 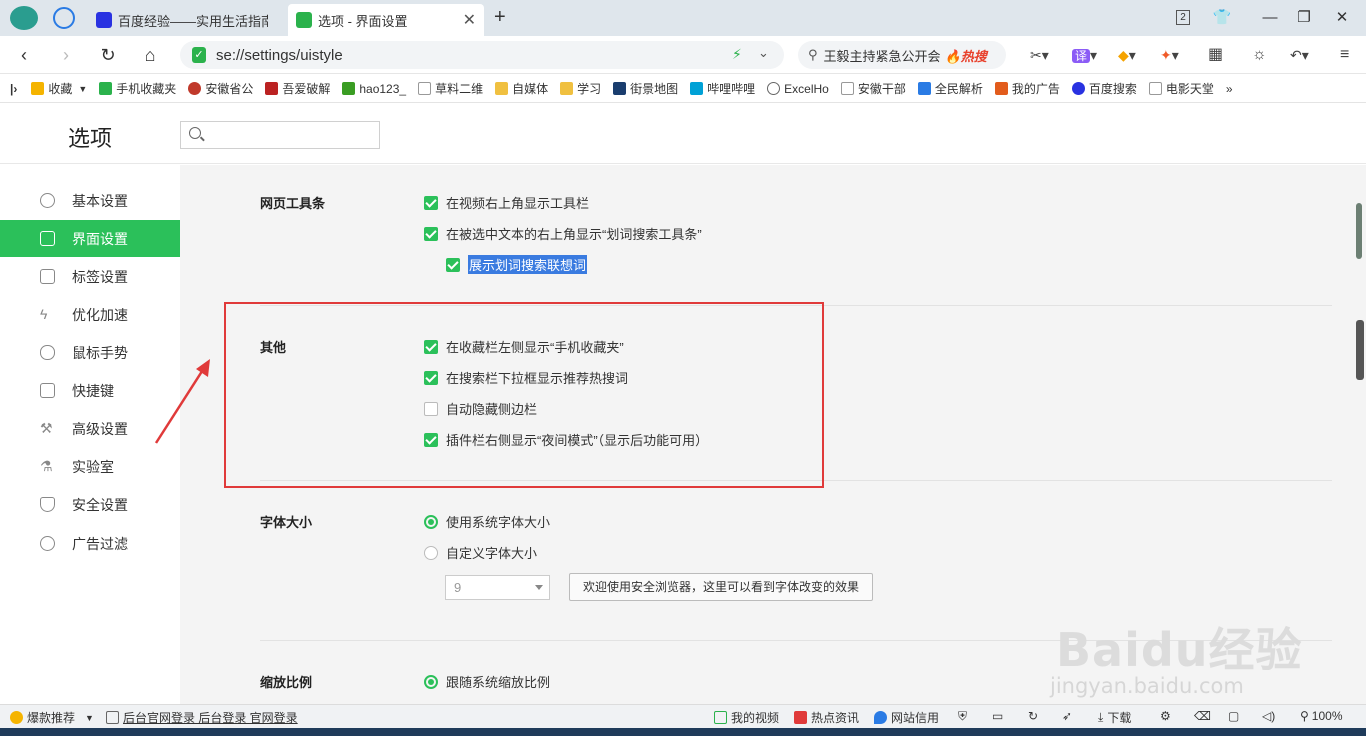 I want to click on night-mode-icon: ☼, so click(x=1259, y=55).